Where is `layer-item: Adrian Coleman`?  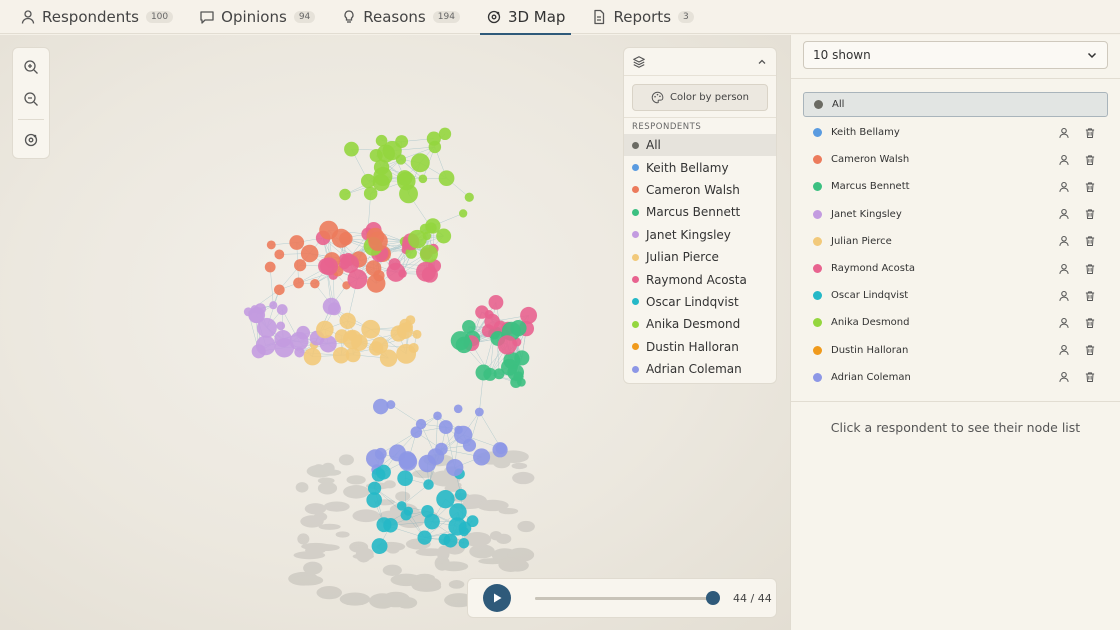 layer-item: Adrian Coleman is located at coordinates (700, 369).